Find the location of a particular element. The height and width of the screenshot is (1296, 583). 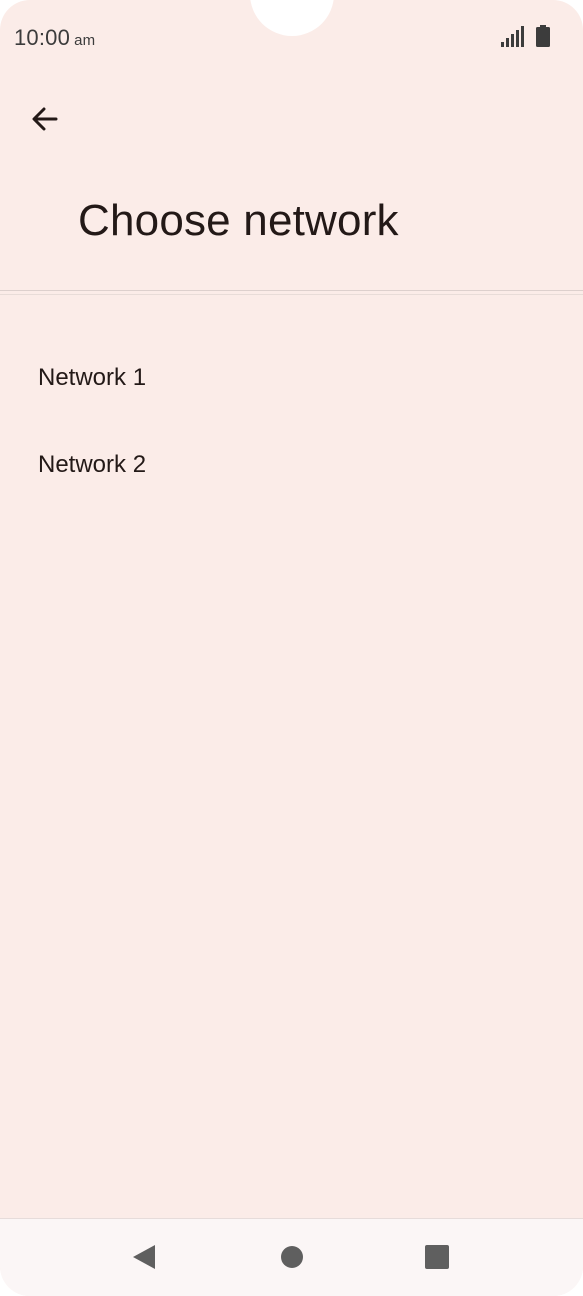

back-button is located at coordinates (45, 119).